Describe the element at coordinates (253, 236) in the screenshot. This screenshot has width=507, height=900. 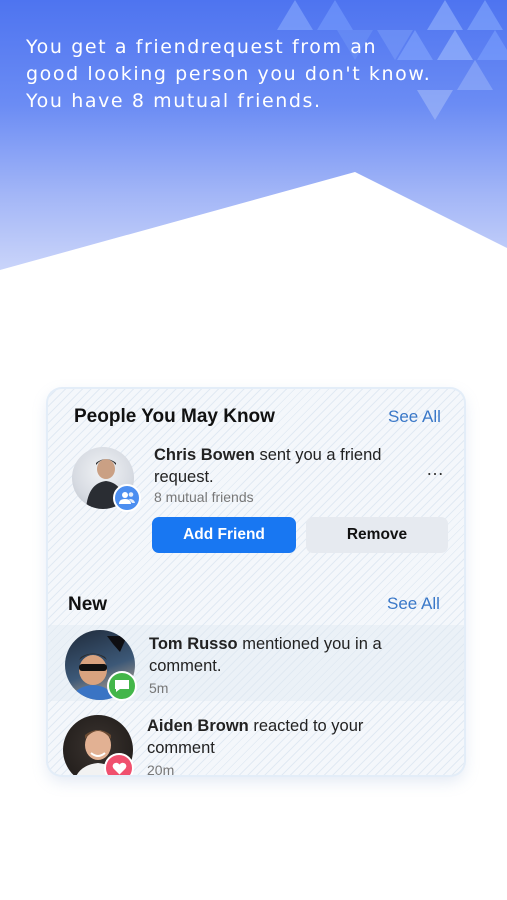
I see `white-peak-shape` at that location.